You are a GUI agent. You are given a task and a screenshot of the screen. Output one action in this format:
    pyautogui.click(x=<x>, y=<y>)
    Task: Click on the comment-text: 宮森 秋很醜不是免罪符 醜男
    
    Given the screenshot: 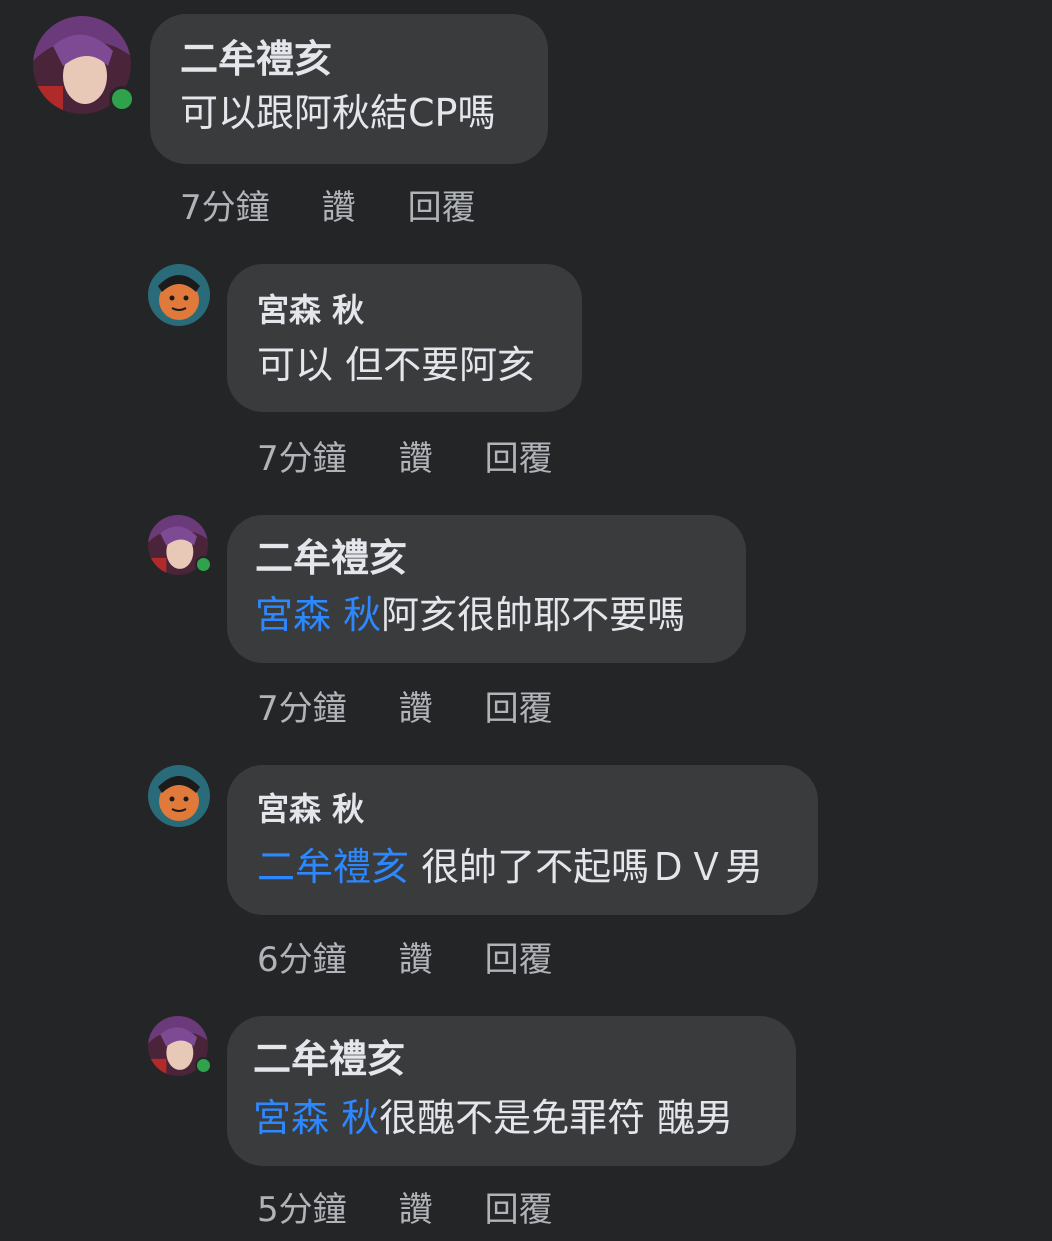 What is the action you would take?
    pyautogui.click(x=511, y=1118)
    